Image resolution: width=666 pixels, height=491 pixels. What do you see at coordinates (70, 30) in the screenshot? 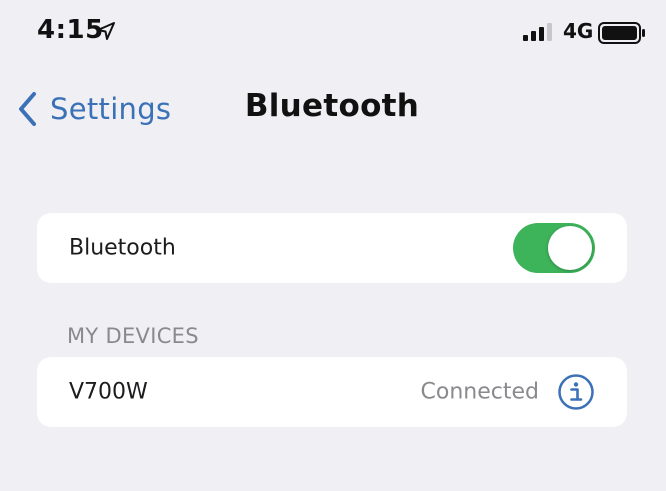
I see `status-time: 4:15` at bounding box center [70, 30].